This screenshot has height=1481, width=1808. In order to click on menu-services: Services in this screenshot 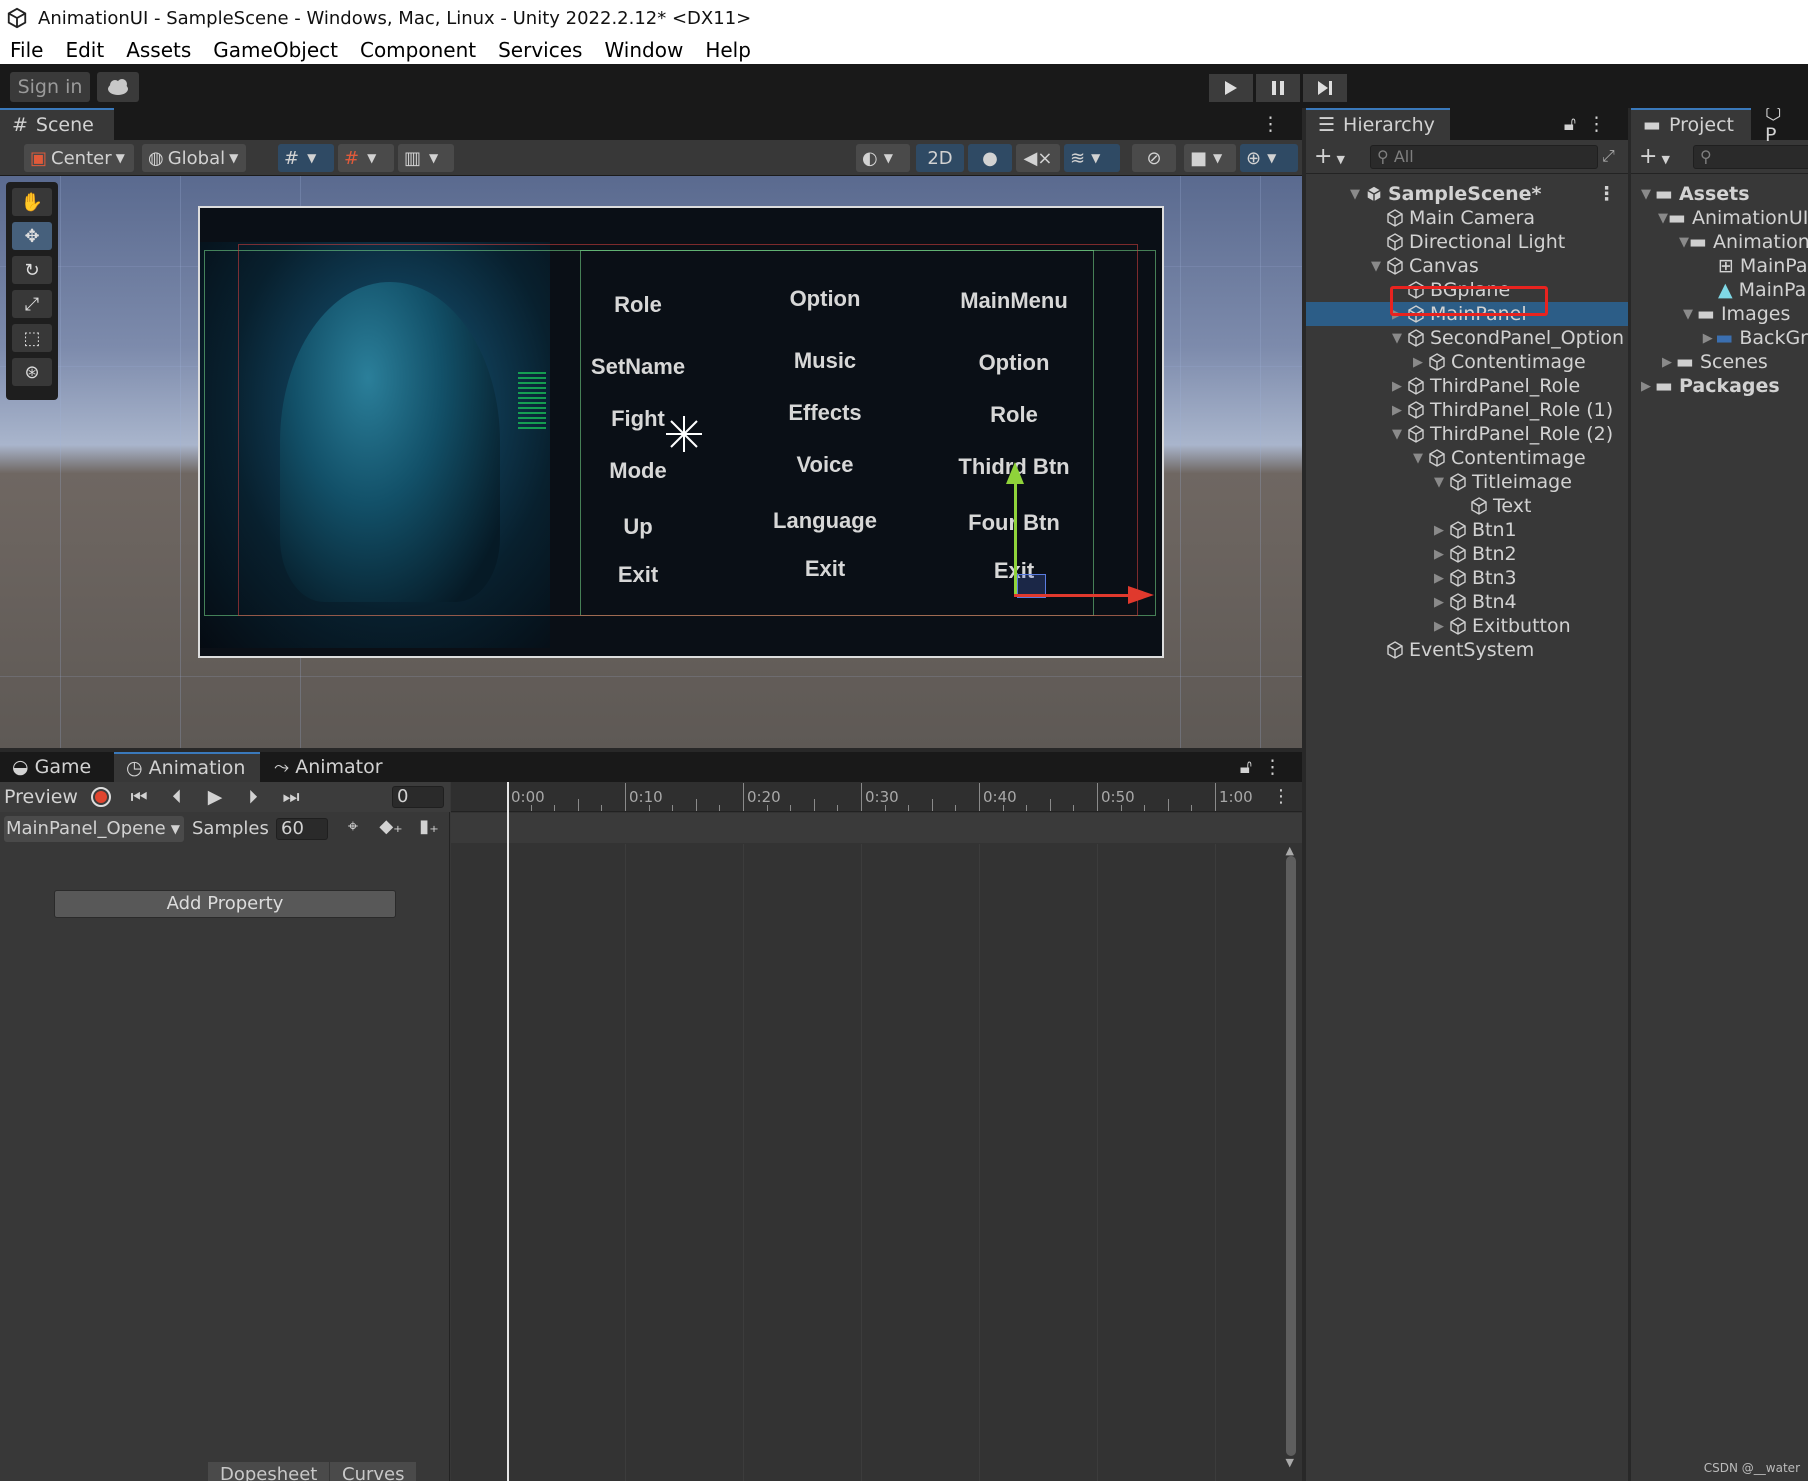, I will do `click(540, 50)`.